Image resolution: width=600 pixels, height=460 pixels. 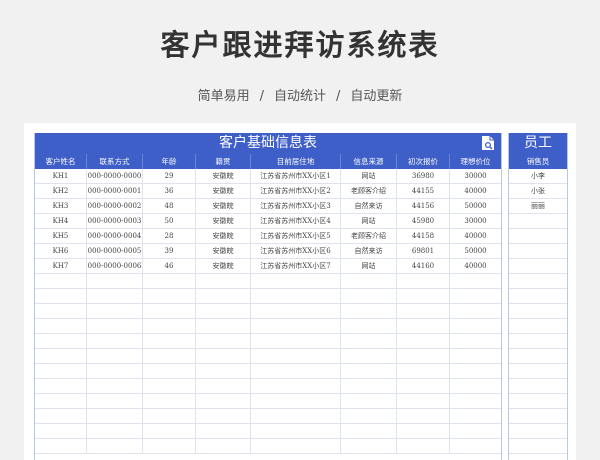 I want to click on table-cell: 36980, so click(x=423, y=176).